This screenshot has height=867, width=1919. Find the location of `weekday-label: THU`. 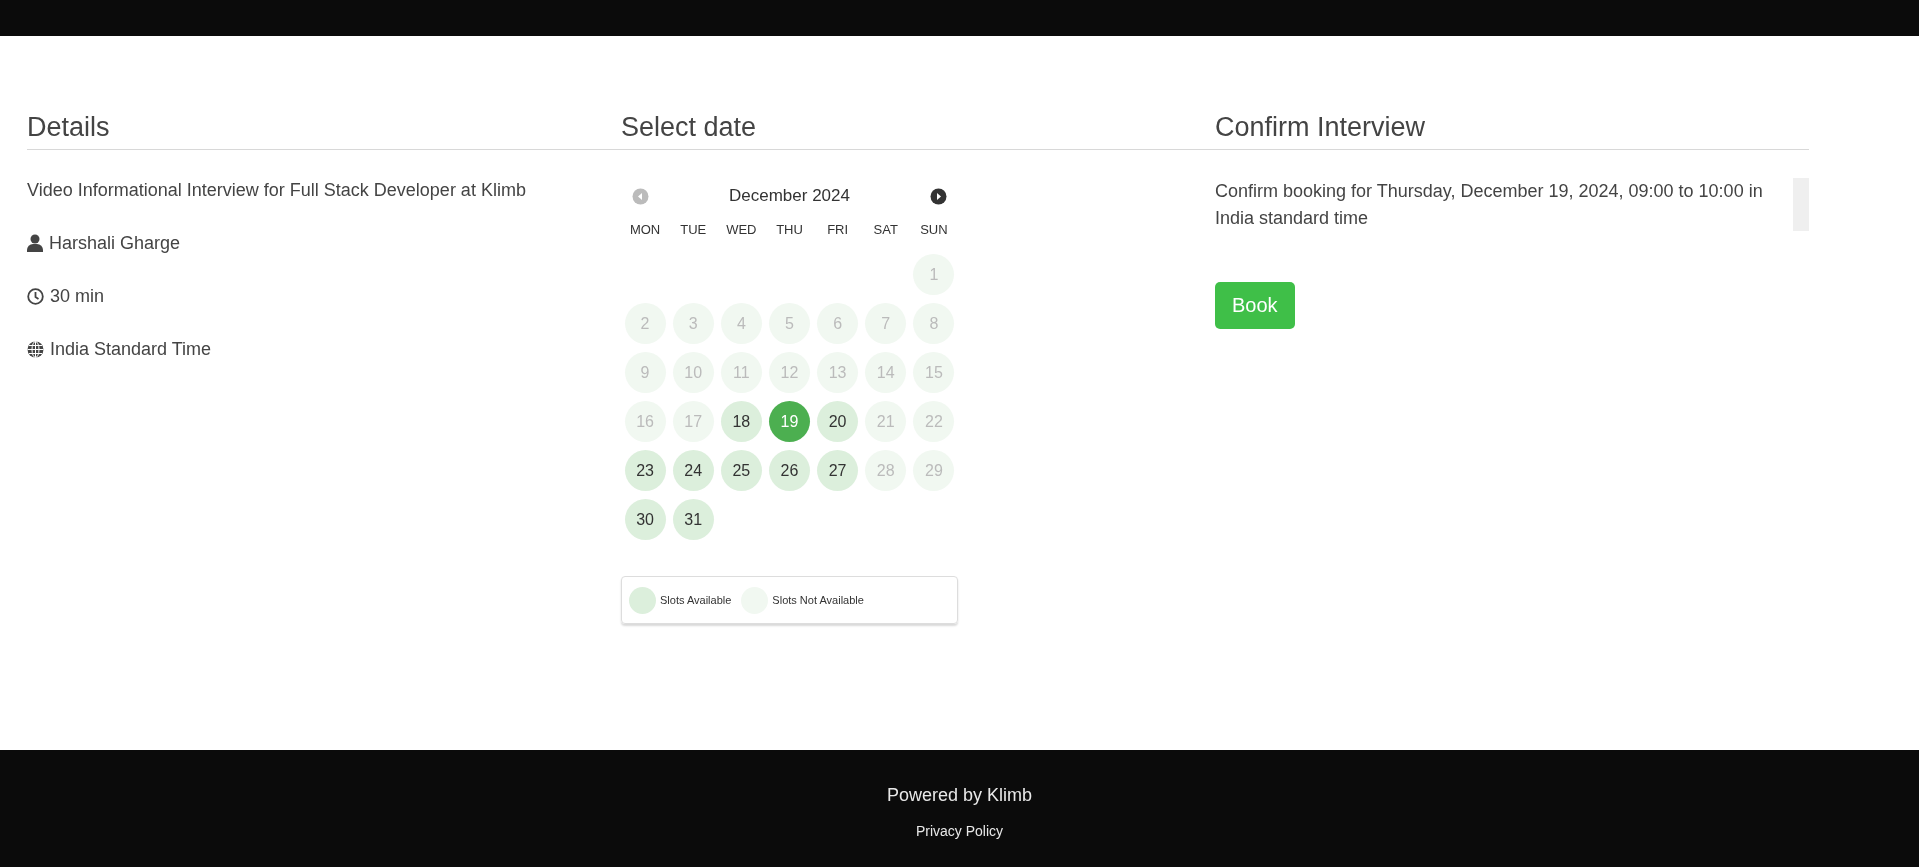

weekday-label: THU is located at coordinates (789, 230).